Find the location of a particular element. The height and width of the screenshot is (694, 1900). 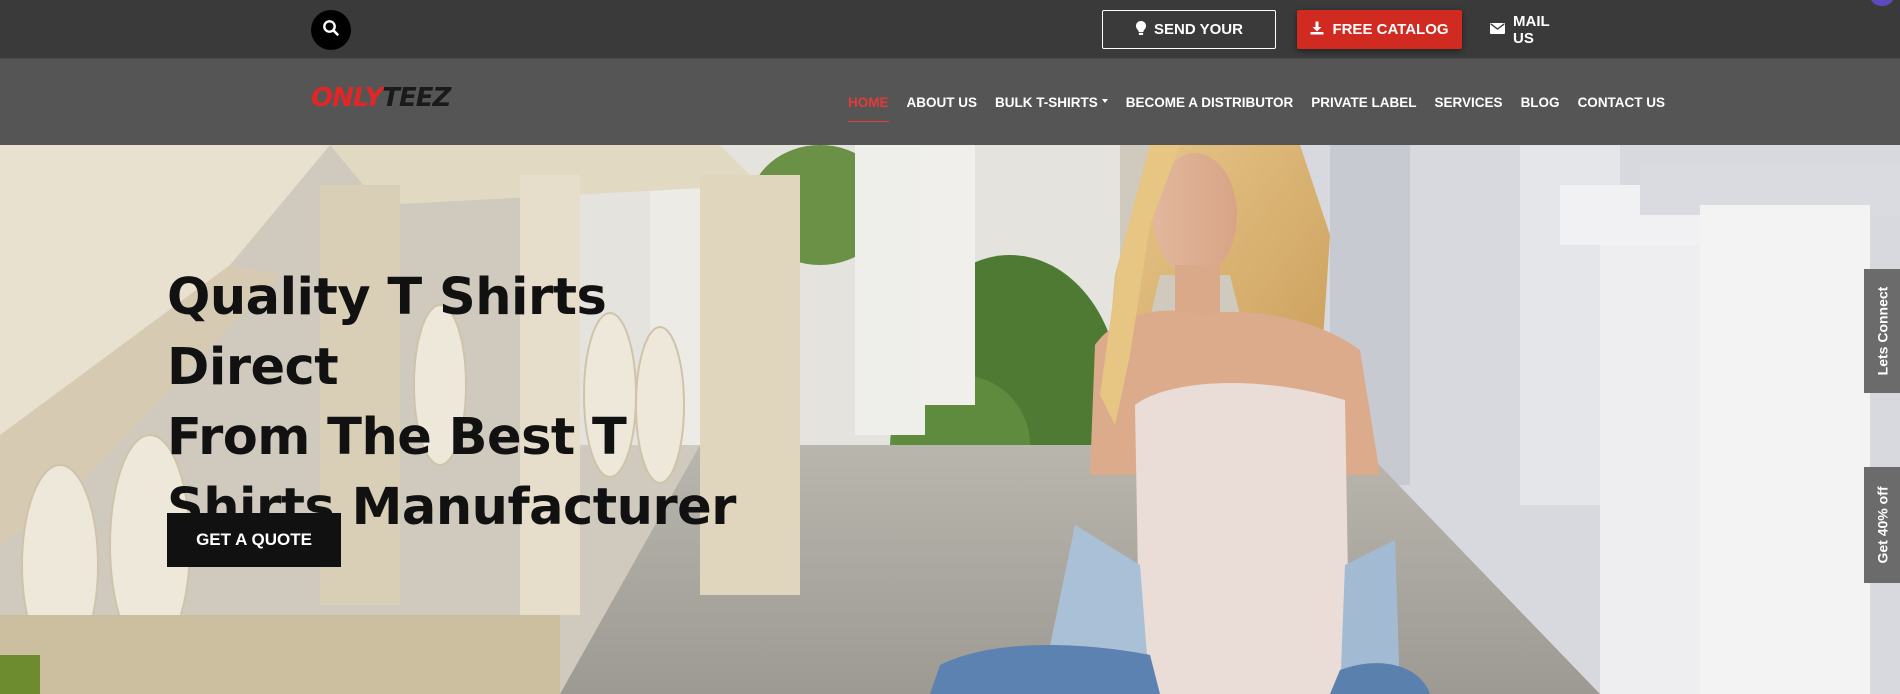

nav-item-bulk-t-shirts: BULK T-SHIRTS is located at coordinates (1051, 102).